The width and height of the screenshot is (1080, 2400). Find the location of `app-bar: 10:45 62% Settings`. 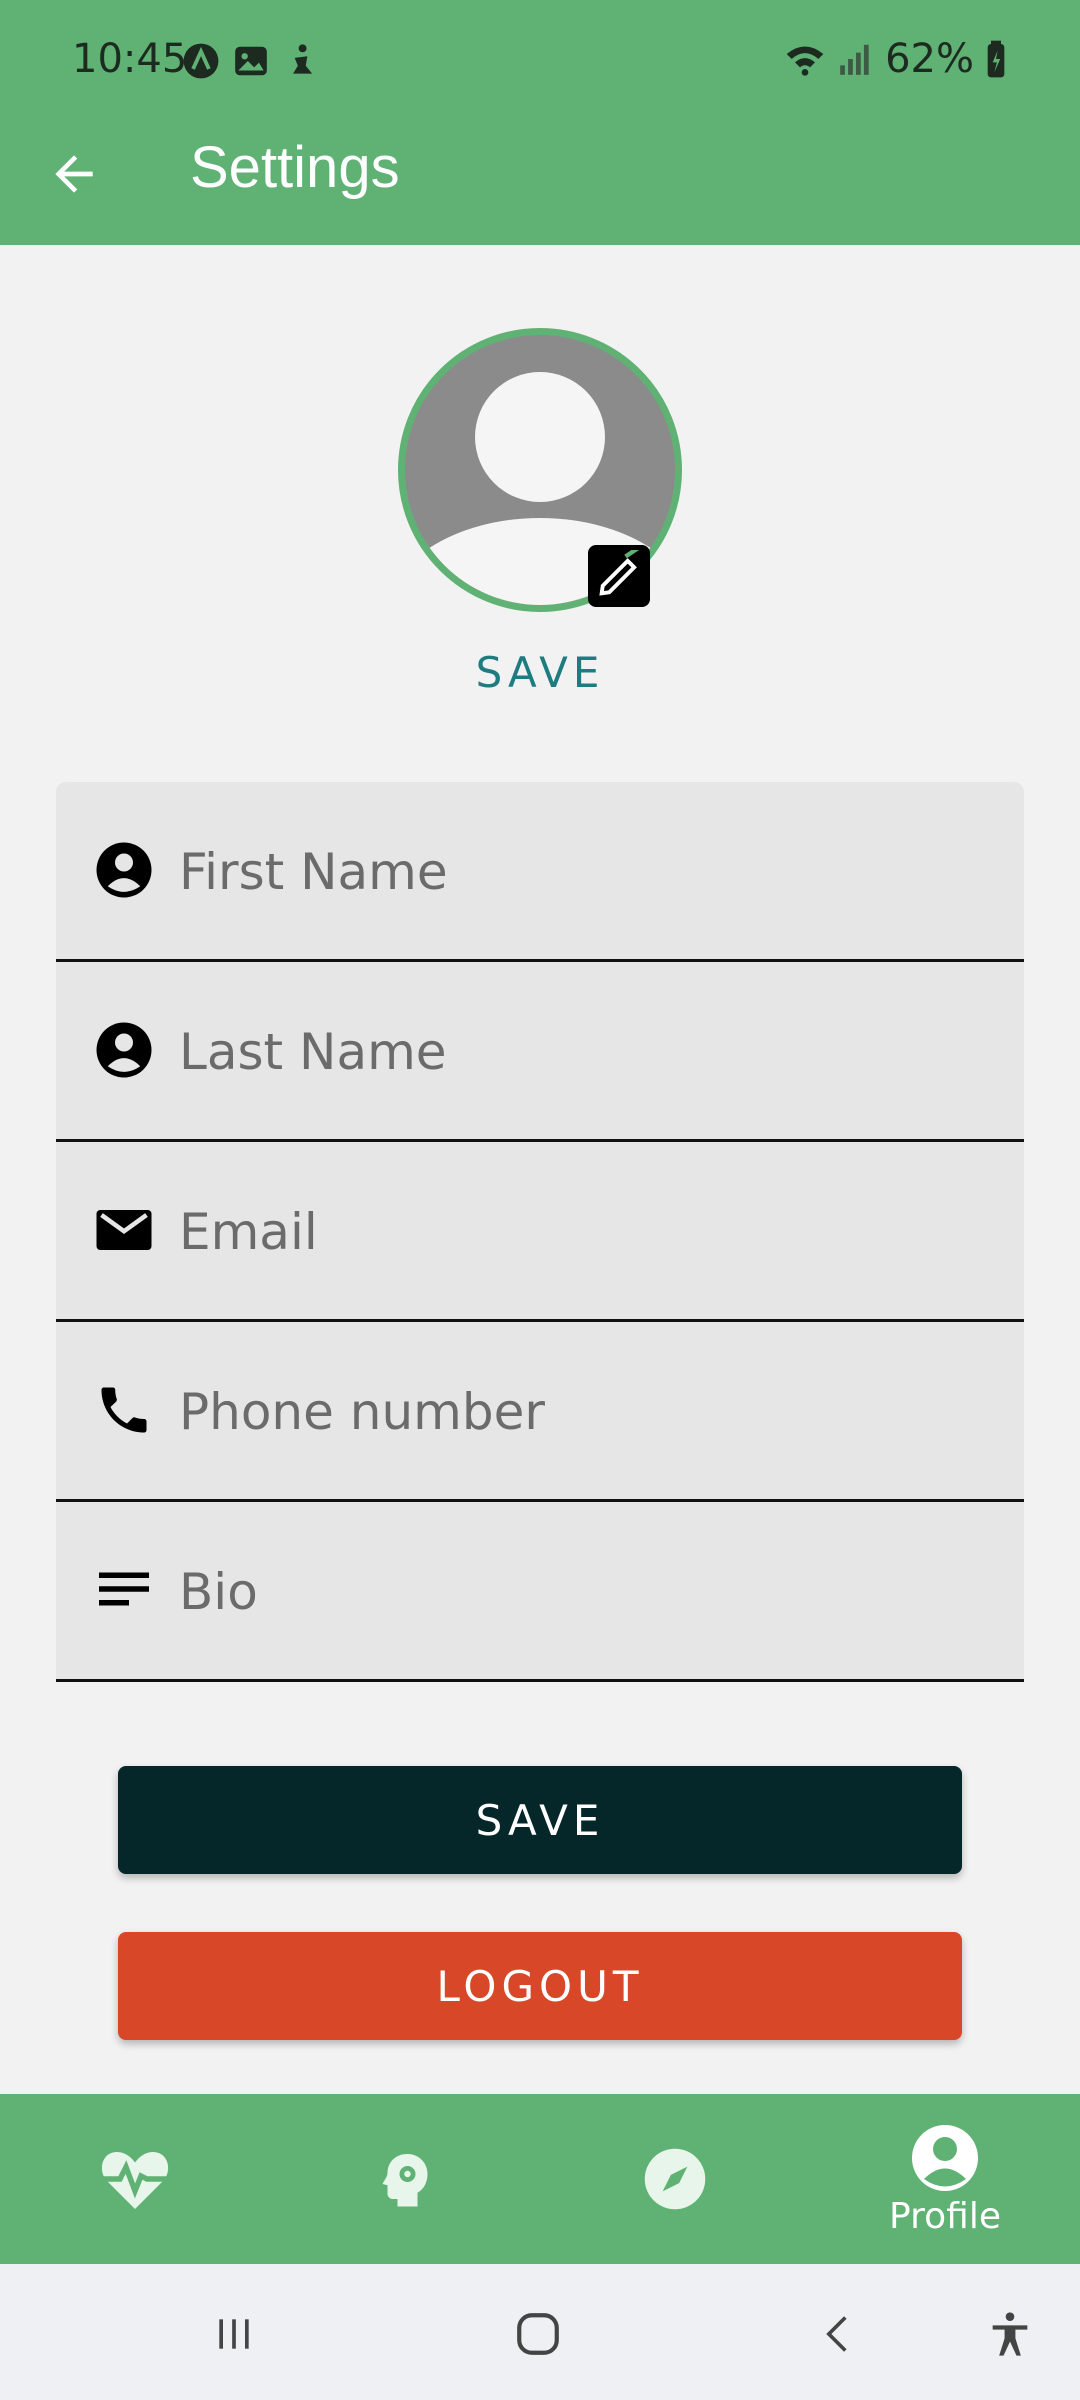

app-bar: 10:45 62% Settings is located at coordinates (540, 122).